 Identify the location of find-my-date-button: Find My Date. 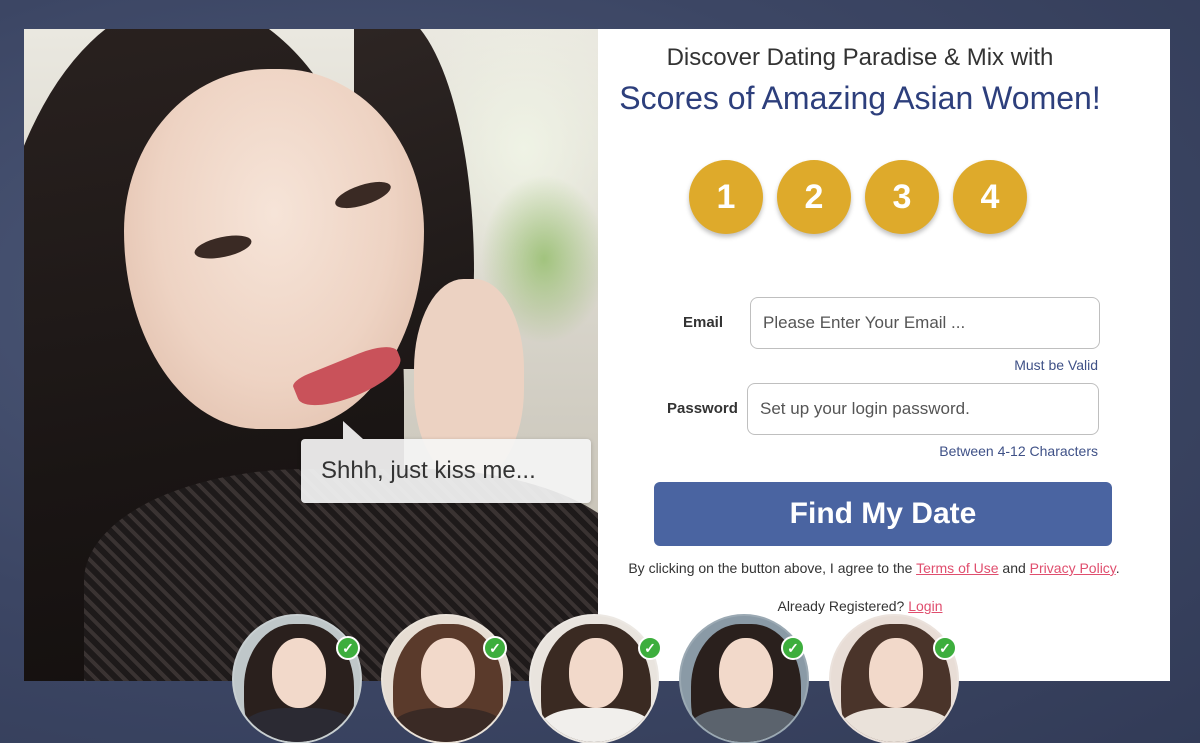
(883, 514).